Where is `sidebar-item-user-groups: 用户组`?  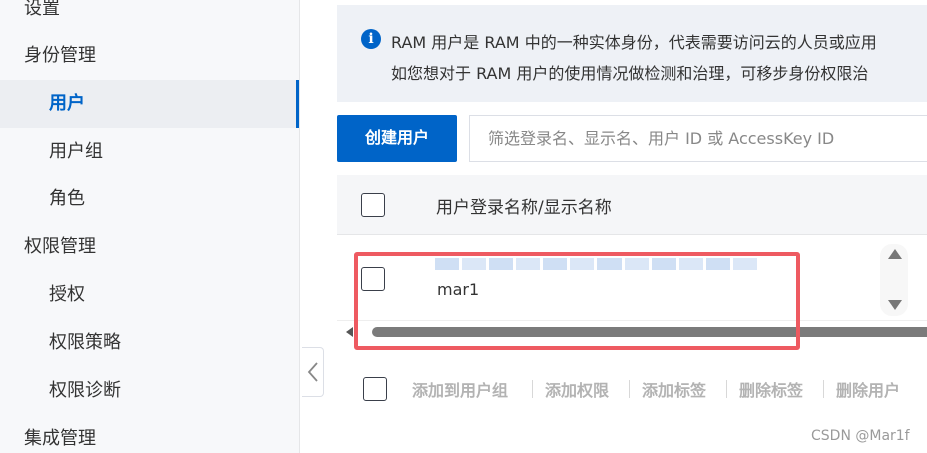 sidebar-item-user-groups: 用户组 is located at coordinates (149, 152).